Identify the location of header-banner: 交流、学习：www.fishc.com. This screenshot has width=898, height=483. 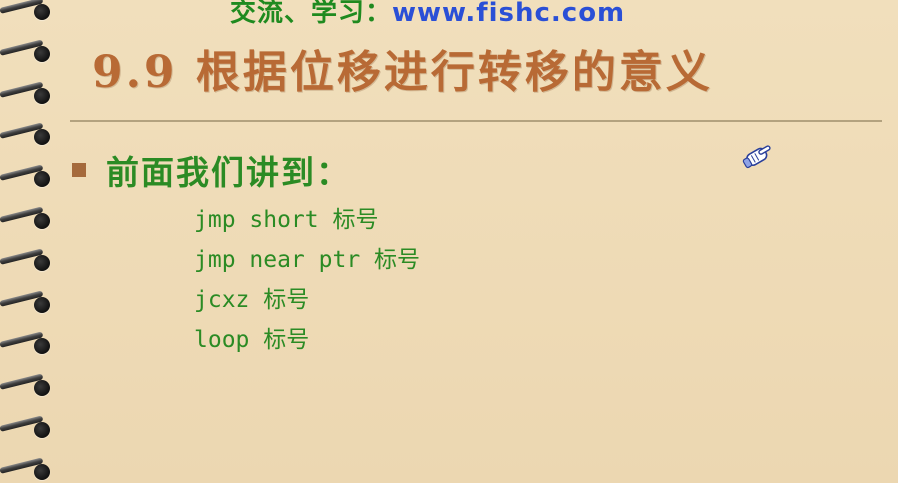
(427, 14).